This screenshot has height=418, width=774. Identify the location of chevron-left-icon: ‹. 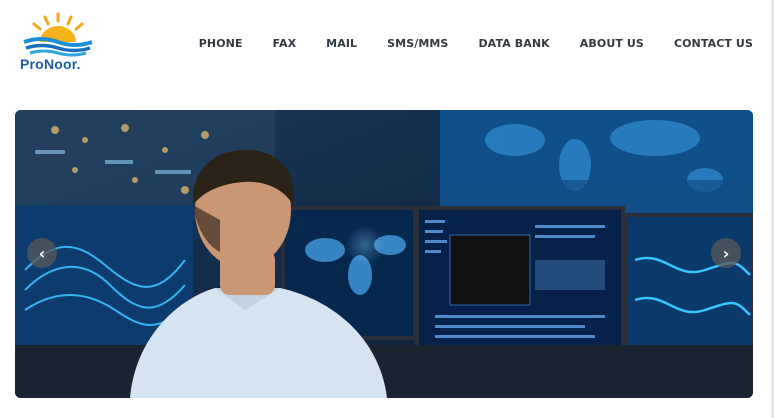
(42, 253).